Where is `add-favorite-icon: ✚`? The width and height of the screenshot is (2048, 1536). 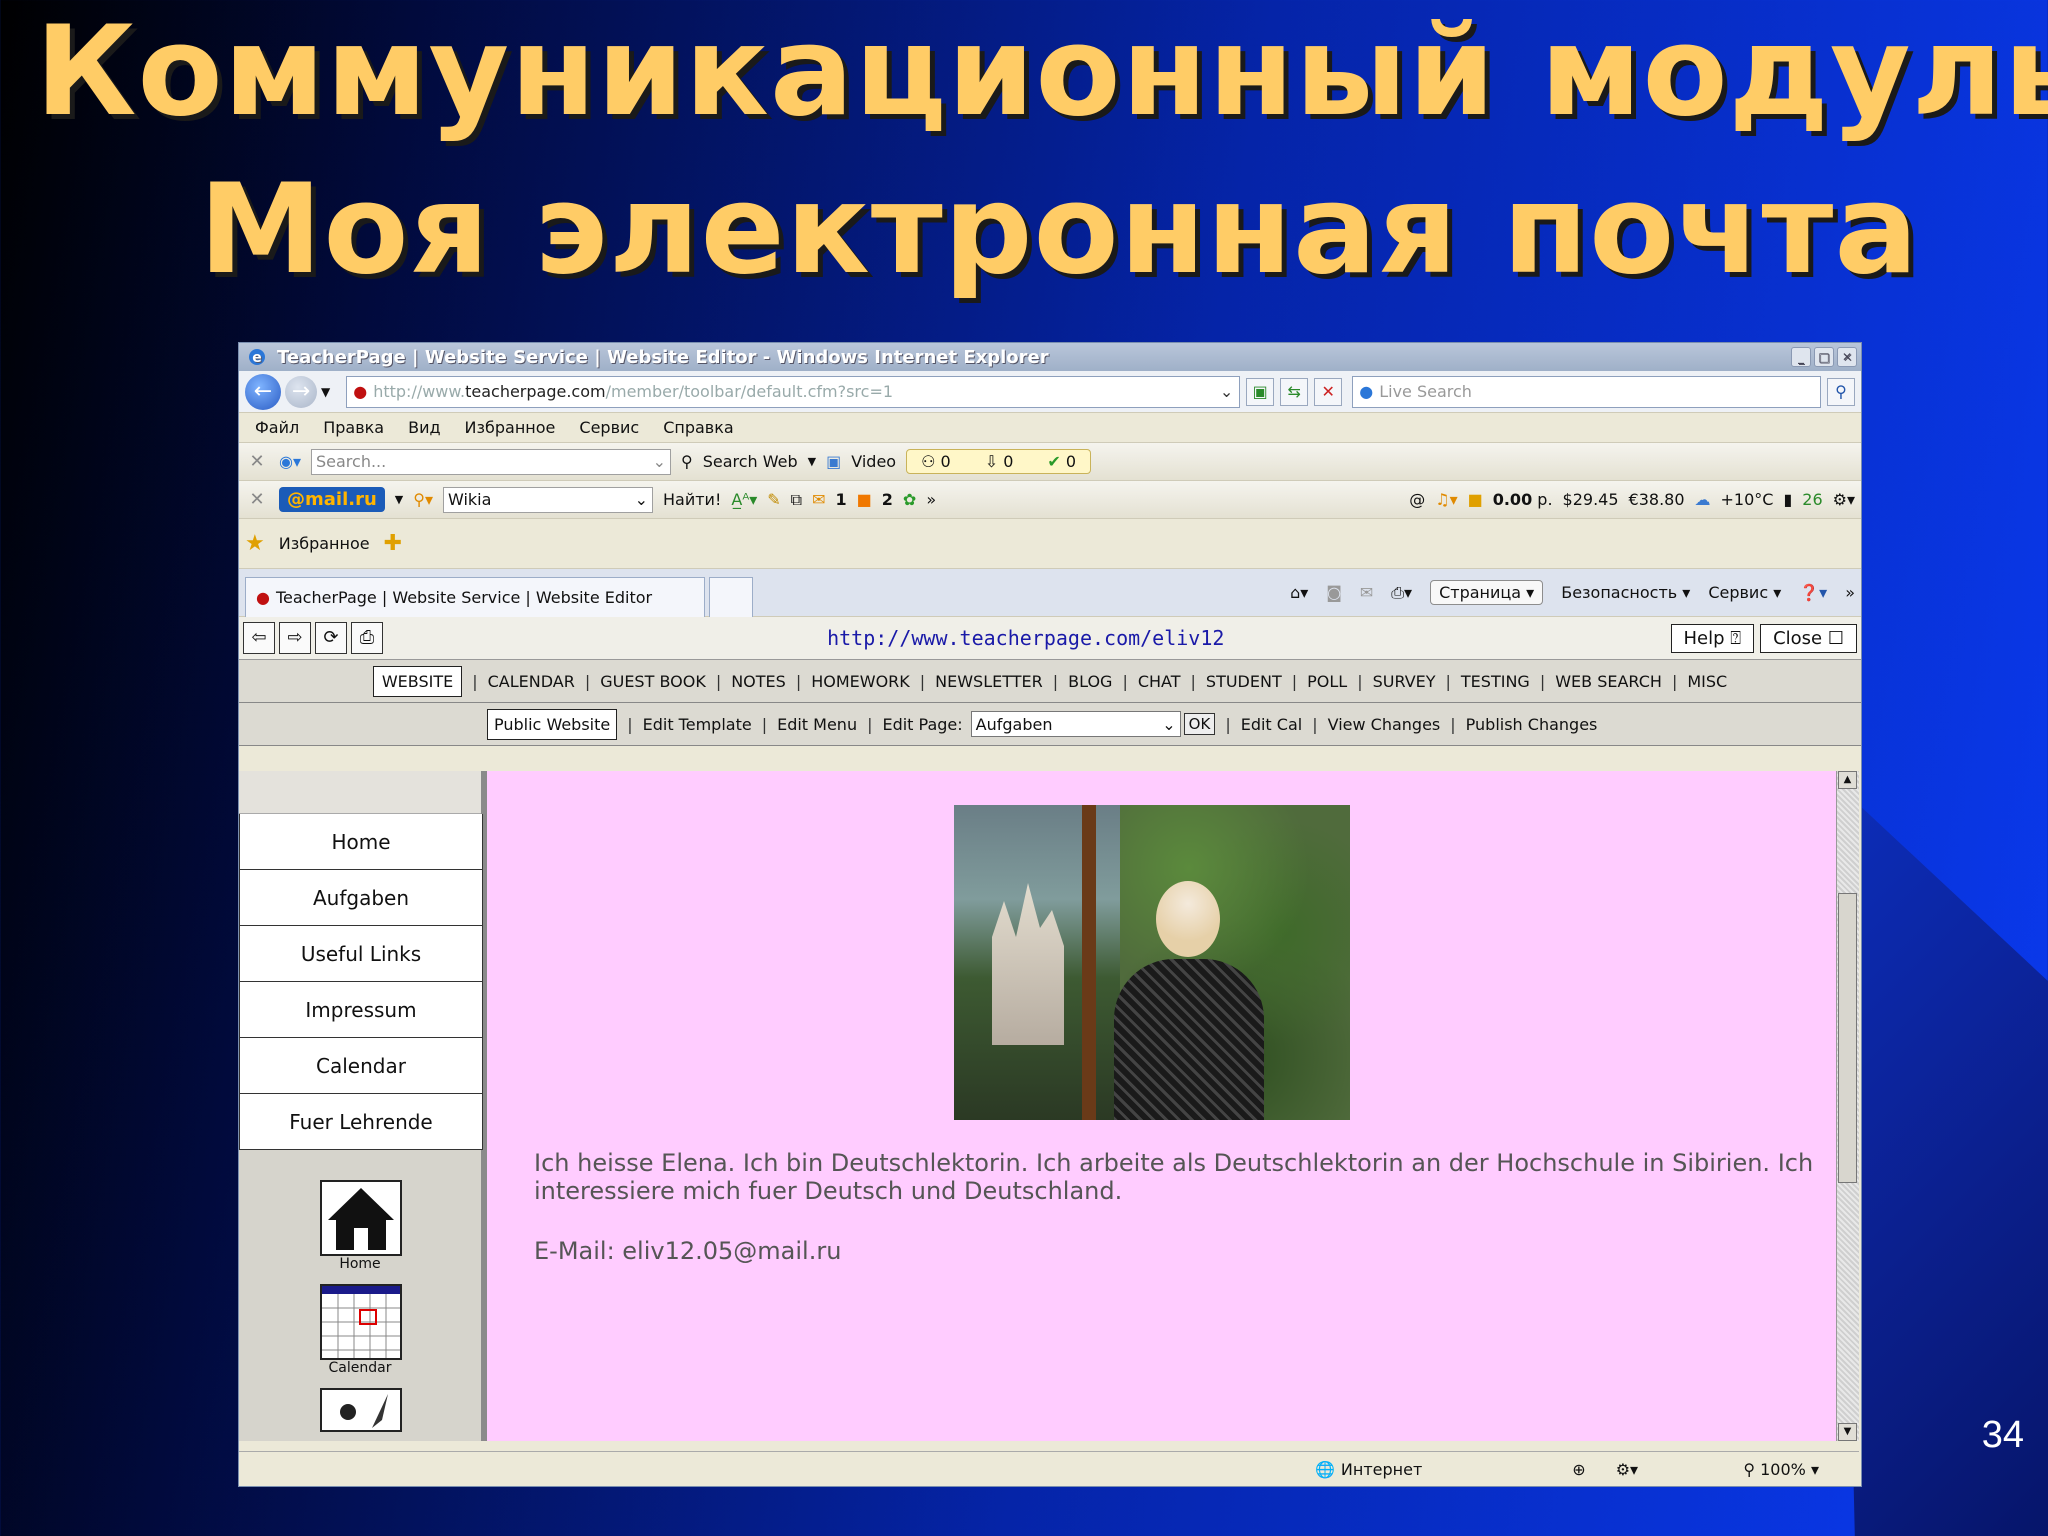 add-favorite-icon: ✚ is located at coordinates (393, 543).